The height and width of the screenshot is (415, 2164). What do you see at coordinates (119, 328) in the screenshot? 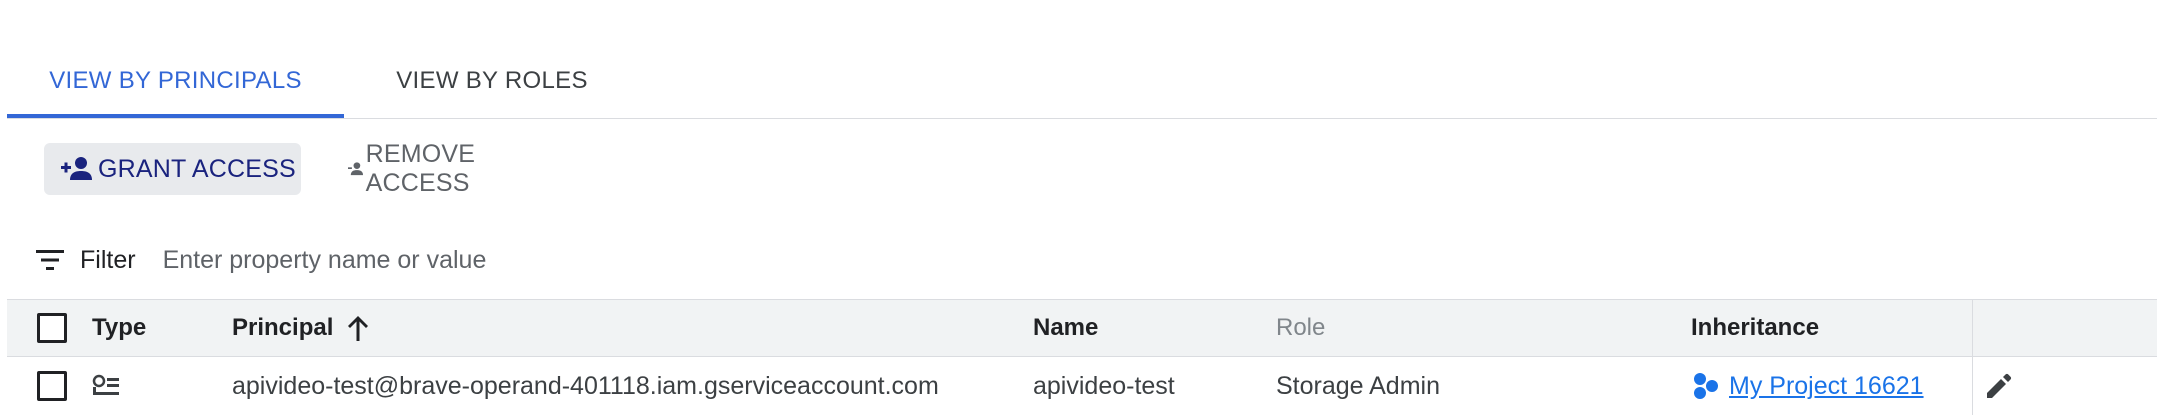
I see `column-header-type: Type` at bounding box center [119, 328].